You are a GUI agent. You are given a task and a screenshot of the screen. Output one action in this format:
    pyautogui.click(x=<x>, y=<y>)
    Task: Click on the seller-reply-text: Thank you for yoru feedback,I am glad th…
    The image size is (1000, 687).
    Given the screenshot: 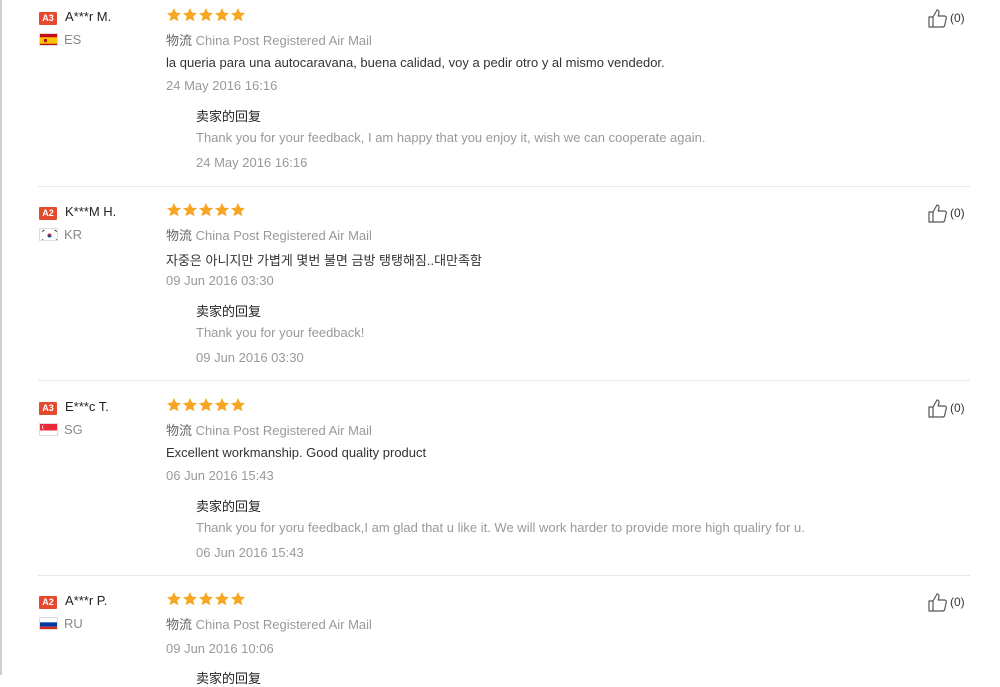 What is the action you would take?
    pyautogui.click(x=500, y=527)
    